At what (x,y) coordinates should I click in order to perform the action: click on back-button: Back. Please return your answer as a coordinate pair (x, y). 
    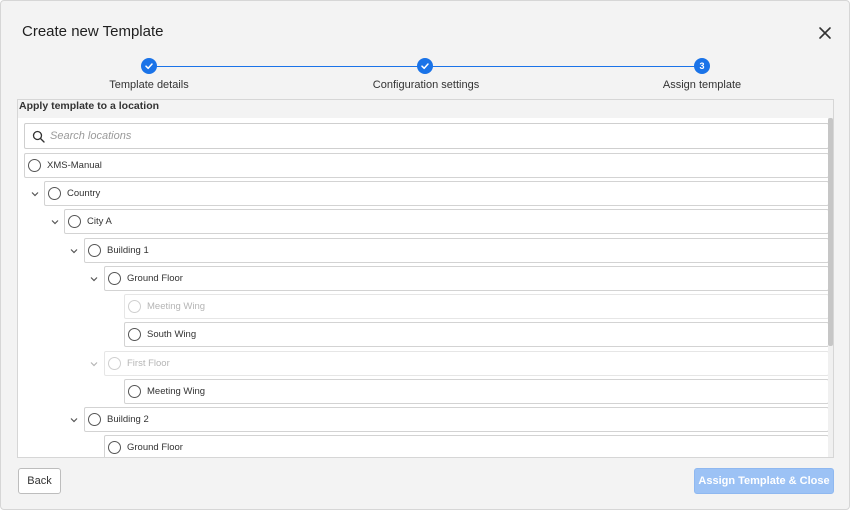
    Looking at the image, I should click on (39, 481).